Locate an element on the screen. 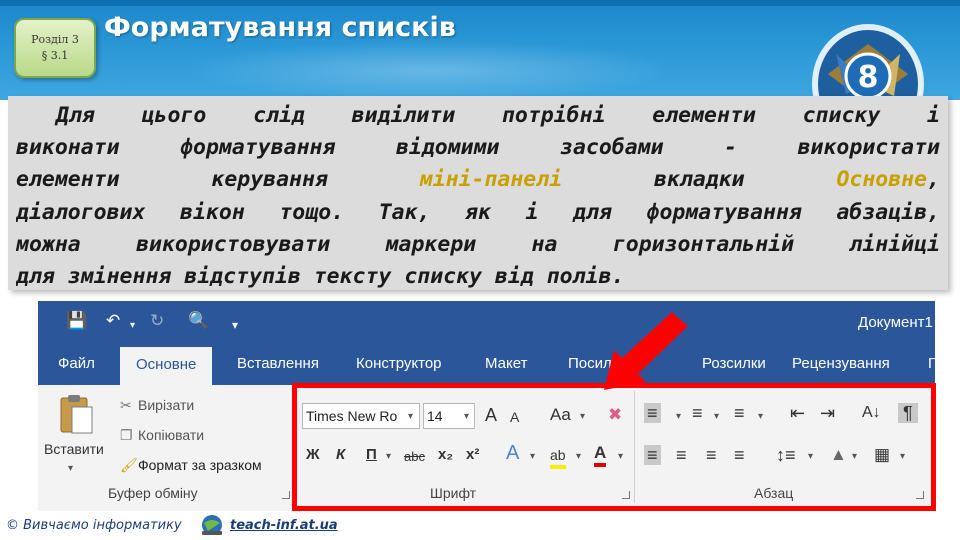 Image resolution: width=960 pixels, height=540 pixels. header-glow is located at coordinates (430, 70).